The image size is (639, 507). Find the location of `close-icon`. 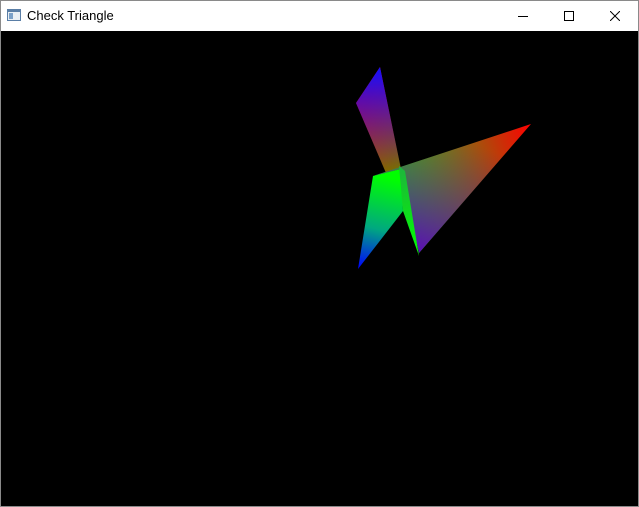

close-icon is located at coordinates (615, 16).